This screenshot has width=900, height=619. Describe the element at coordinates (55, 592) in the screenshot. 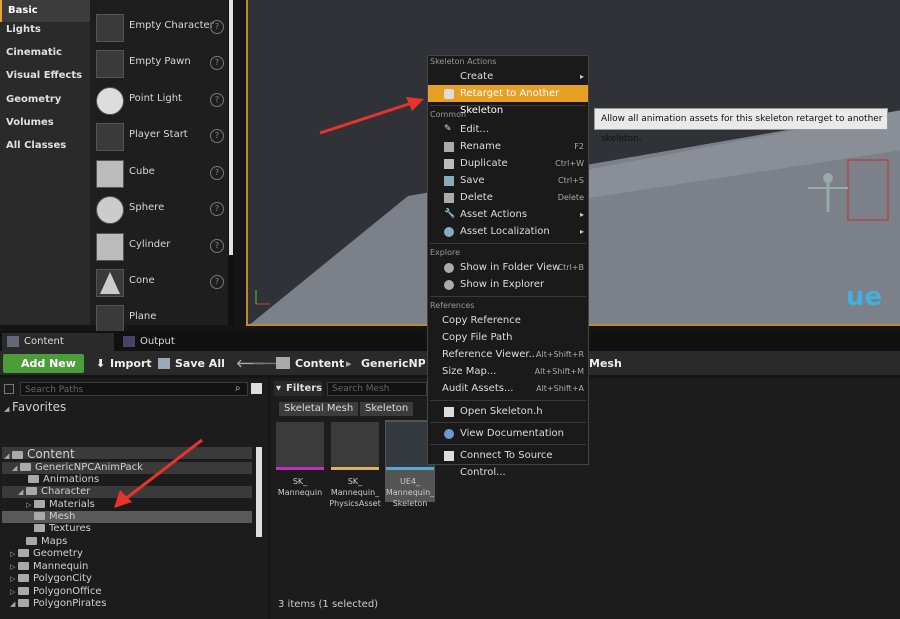

I see `tree-polygonoffice: ▷ PolygonOffice` at that location.